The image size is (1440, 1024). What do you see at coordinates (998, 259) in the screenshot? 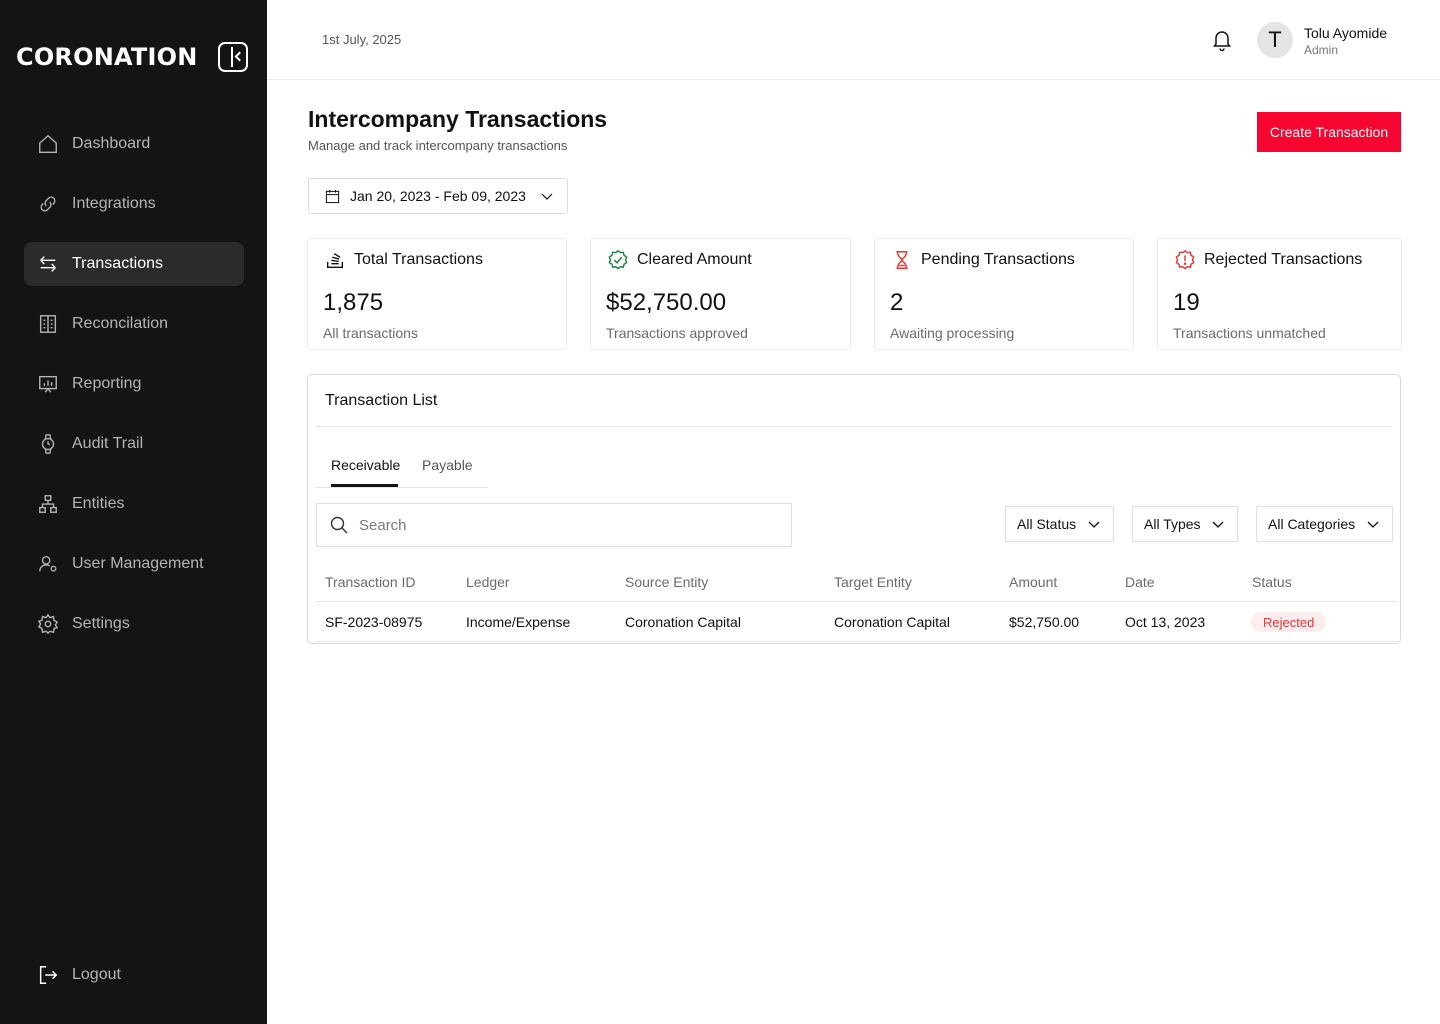
I see `stat-title: Pending Transactions` at bounding box center [998, 259].